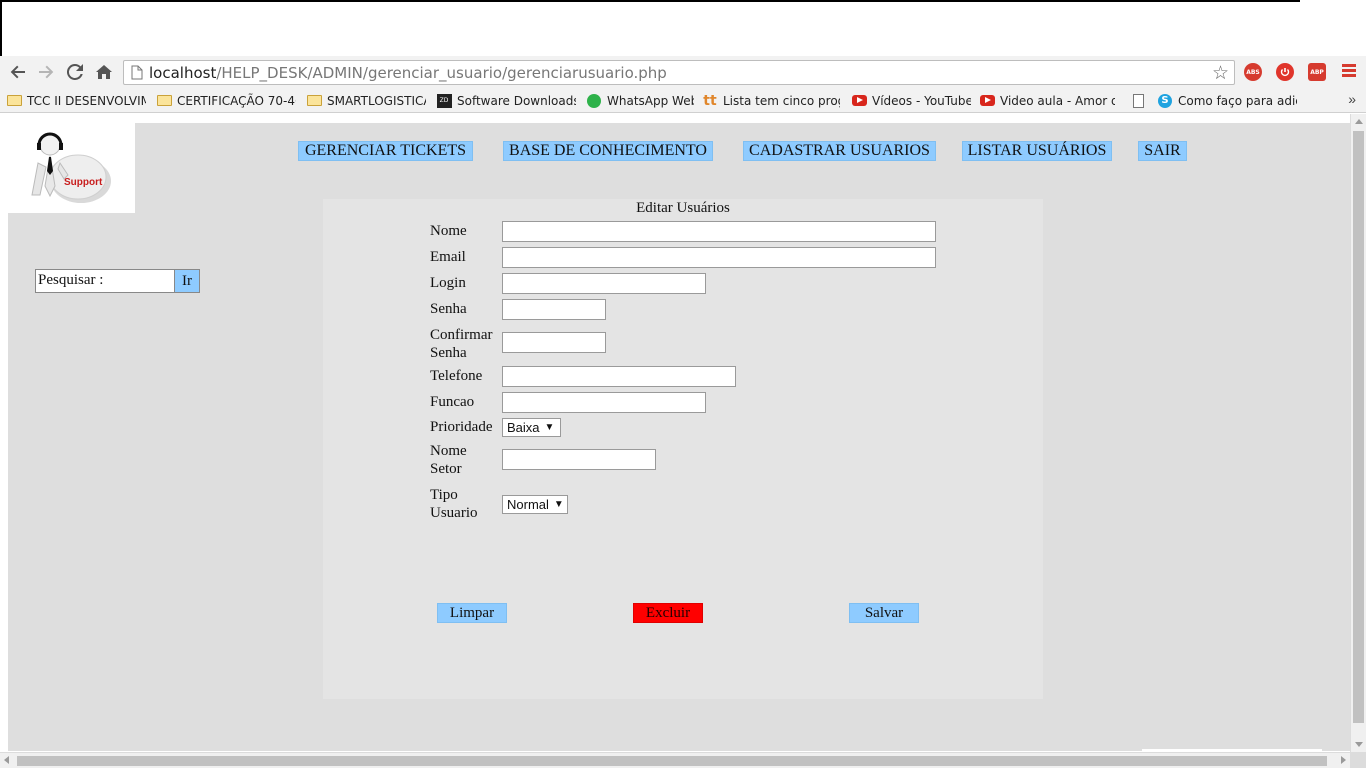 The width and height of the screenshot is (1366, 768). Describe the element at coordinates (187, 281) in the screenshot. I see `search-go-button: Ir` at that location.